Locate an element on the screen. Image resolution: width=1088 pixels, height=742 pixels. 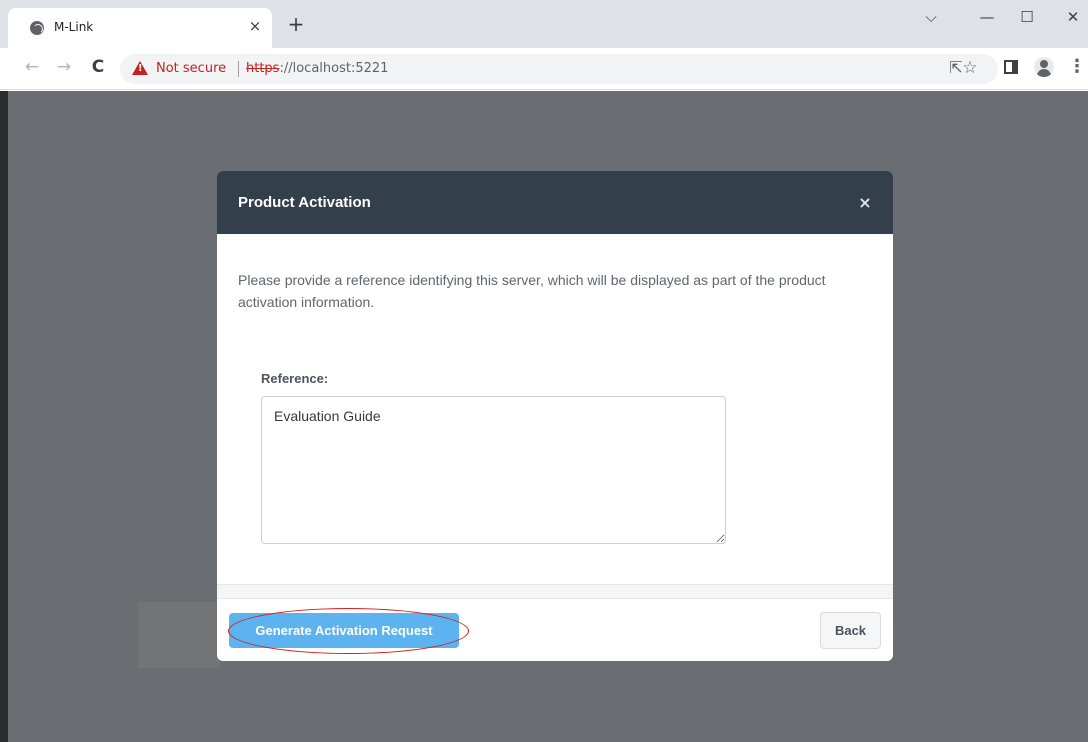
dialog-title: Product Activation is located at coordinates (304, 202).